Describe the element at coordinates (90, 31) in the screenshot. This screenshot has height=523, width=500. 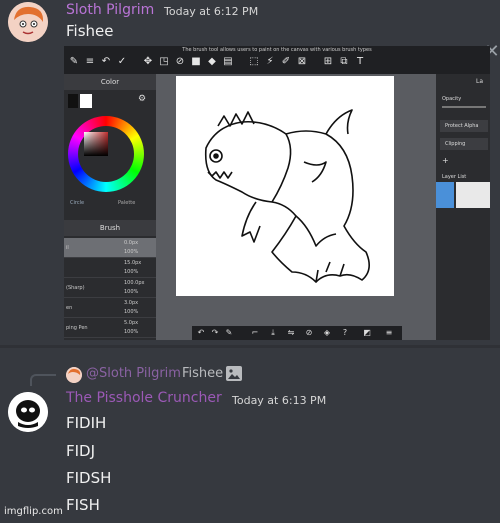
I see `message-text: Fishee` at that location.